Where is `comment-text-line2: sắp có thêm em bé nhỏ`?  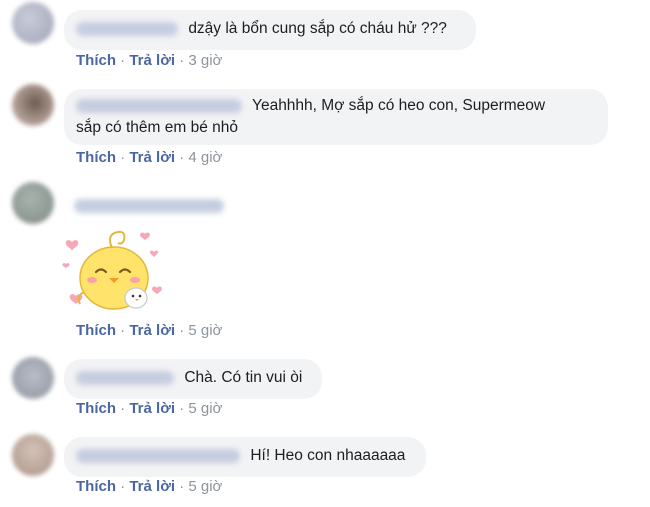 comment-text-line2: sắp có thêm em bé nhỏ is located at coordinates (157, 127).